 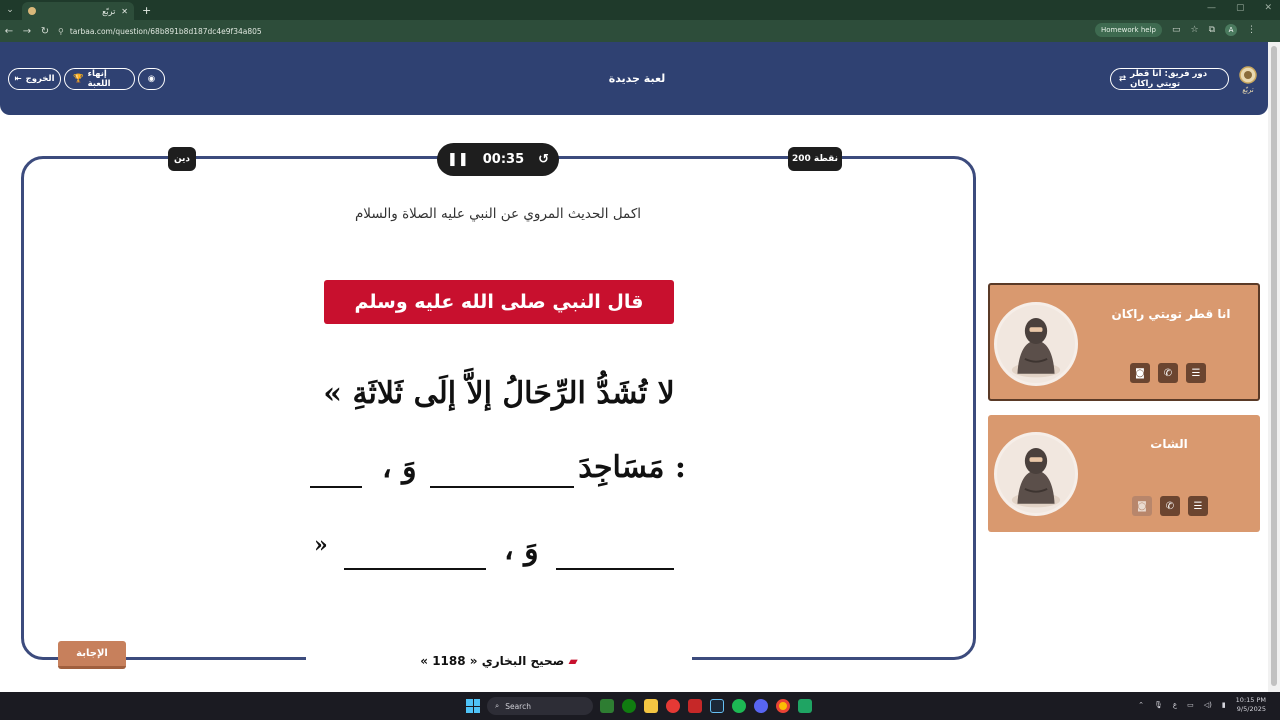 I want to click on discord-icon, so click(x=761, y=706).